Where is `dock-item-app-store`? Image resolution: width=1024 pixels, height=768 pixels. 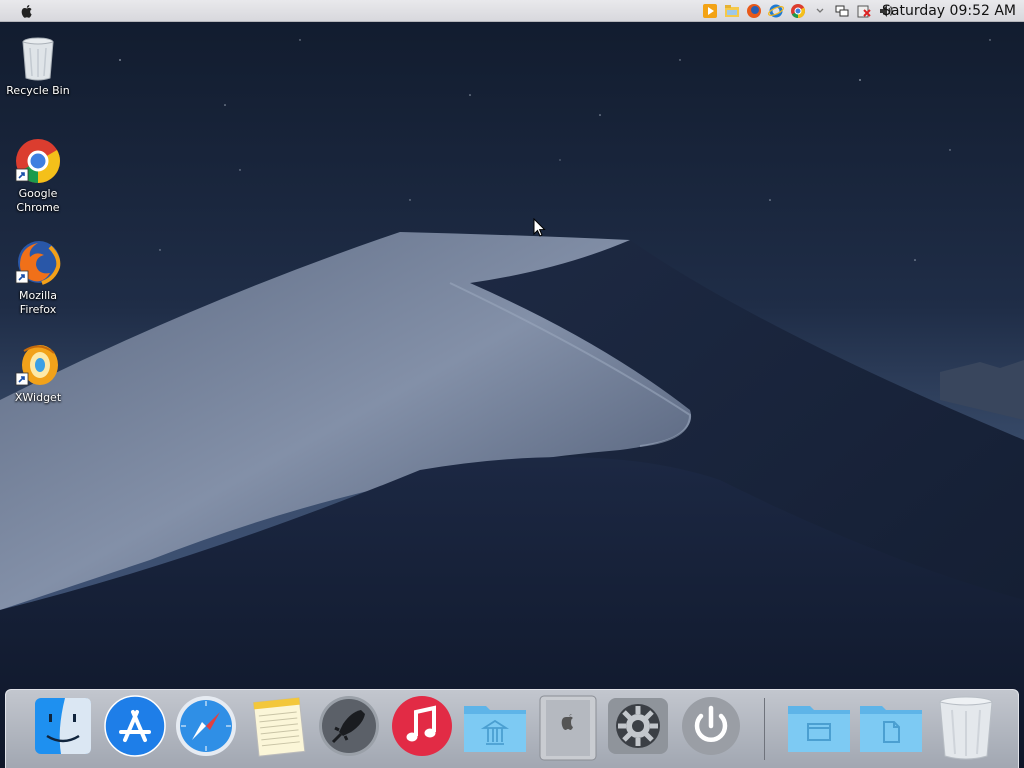
dock-item-app-store is located at coordinates (135, 728).